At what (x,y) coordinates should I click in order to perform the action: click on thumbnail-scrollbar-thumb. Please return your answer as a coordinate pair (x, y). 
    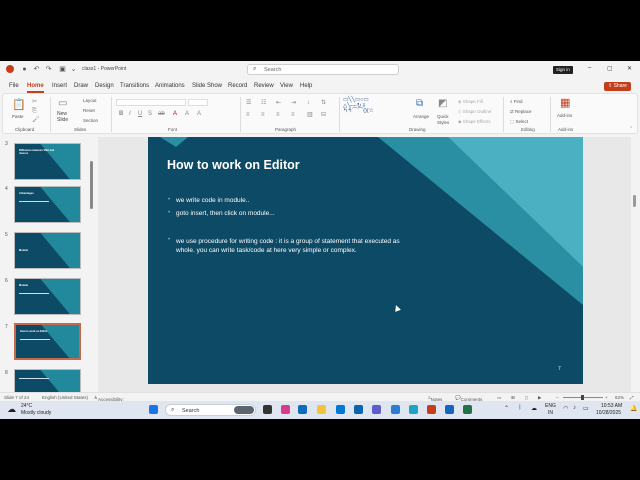
    Looking at the image, I should click on (91, 185).